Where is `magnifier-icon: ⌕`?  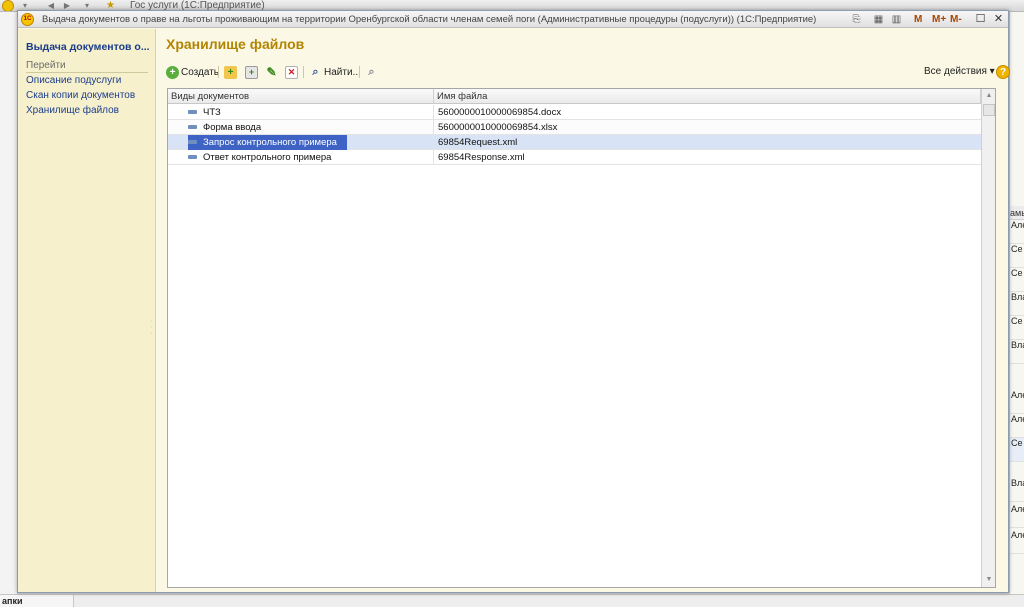 magnifier-icon: ⌕ is located at coordinates (315, 71).